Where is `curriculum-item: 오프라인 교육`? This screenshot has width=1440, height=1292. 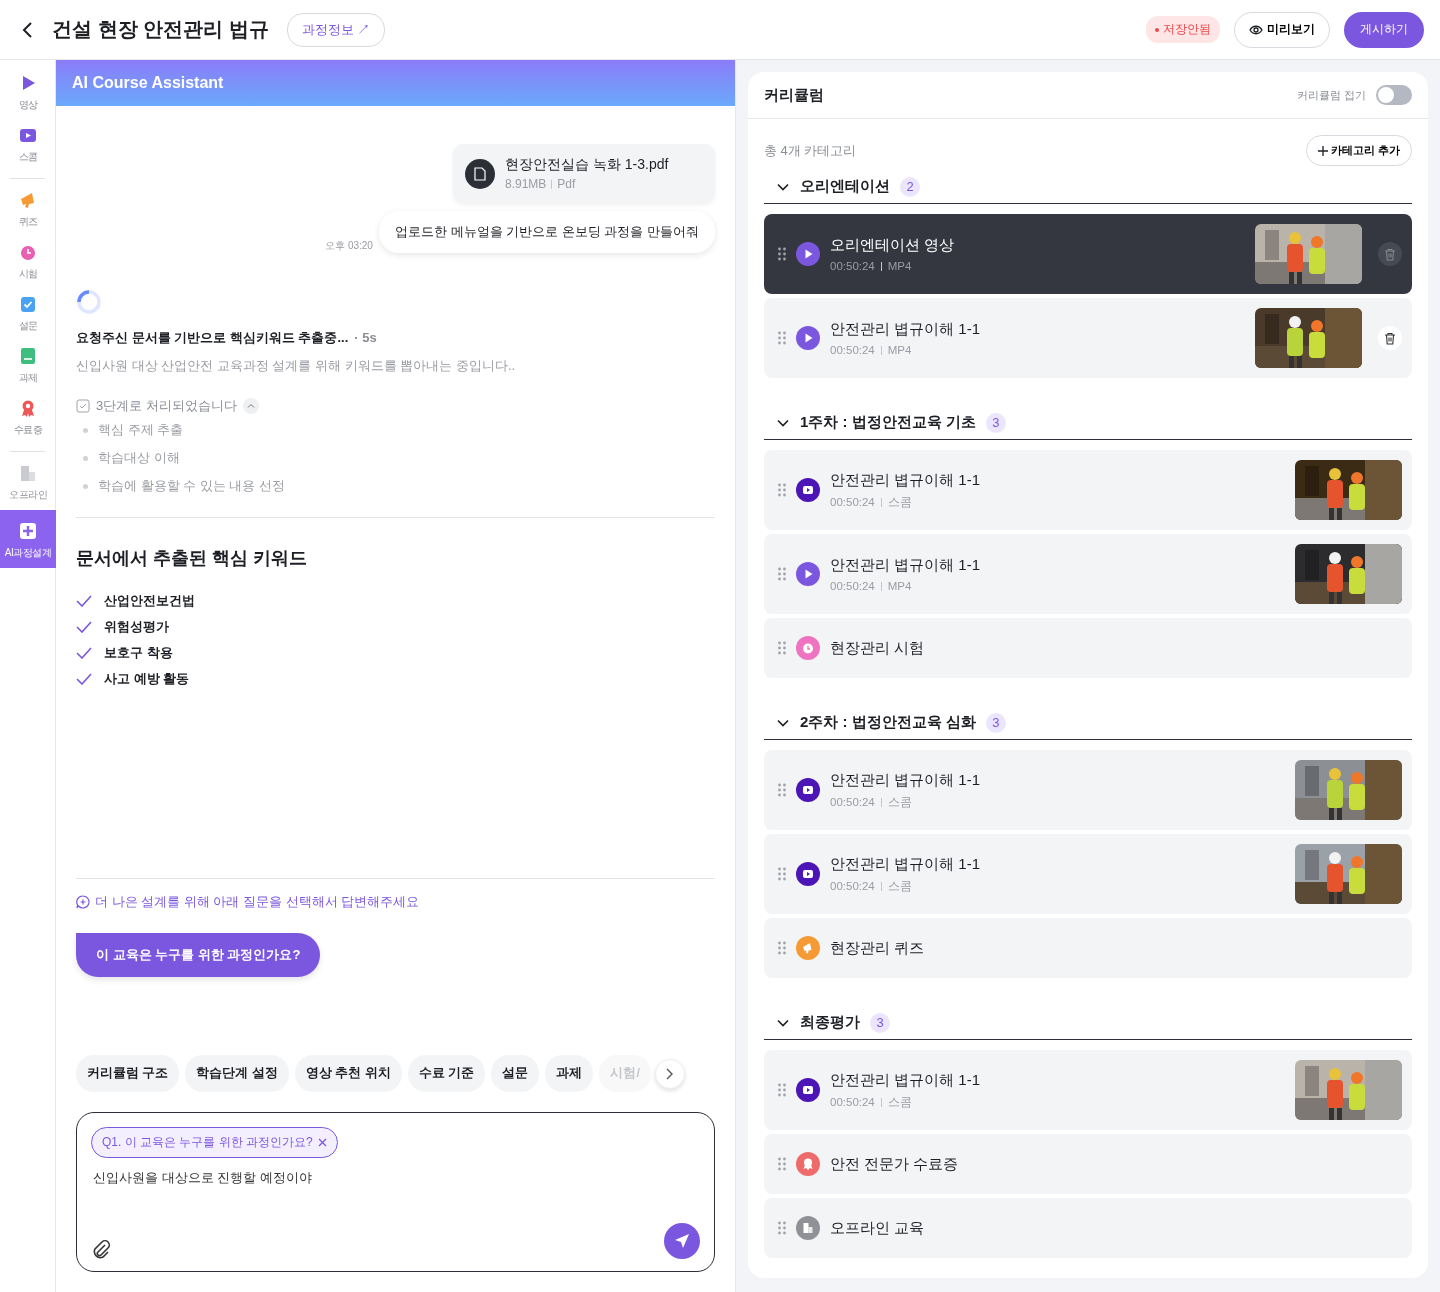 curriculum-item: 오프라인 교육 is located at coordinates (1088, 1228).